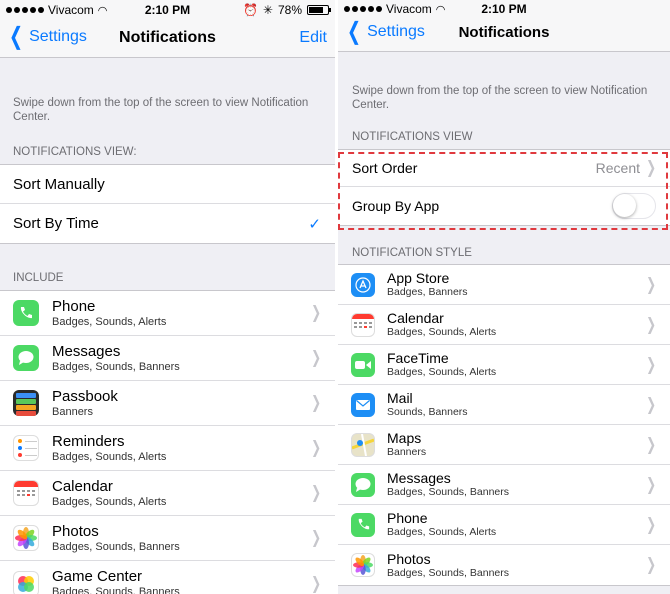  What do you see at coordinates (412, 137) in the screenshot?
I see `section-header-view: NOTIFICATIONS VIEW` at bounding box center [412, 137].